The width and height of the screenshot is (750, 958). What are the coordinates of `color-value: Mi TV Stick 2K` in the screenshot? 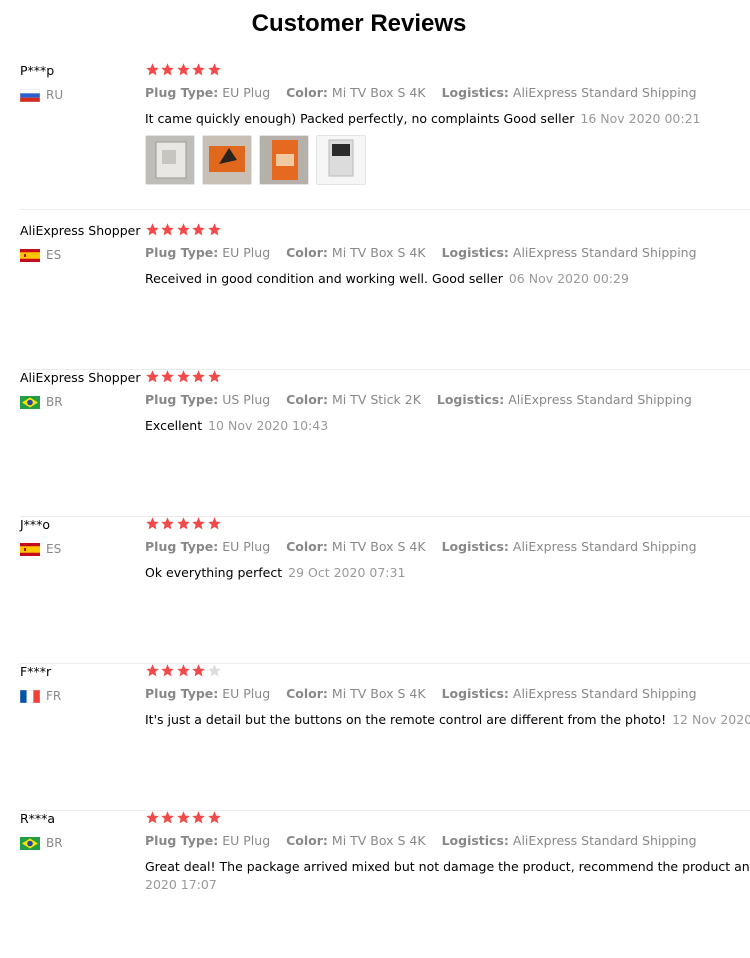 It's located at (376, 399).